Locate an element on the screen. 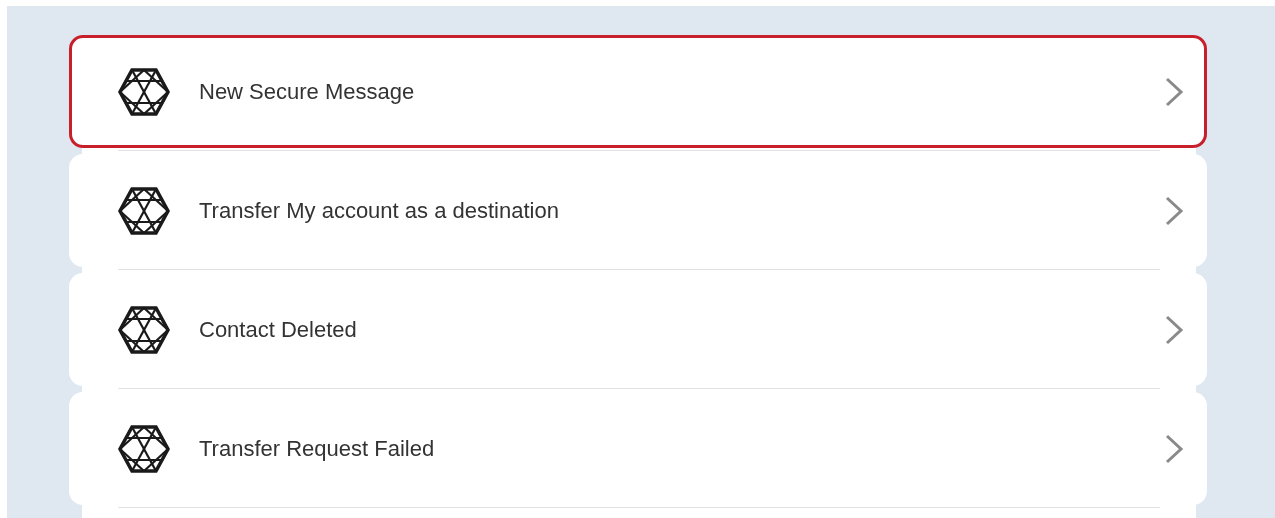 This screenshot has height=518, width=1275. item-label: Transfer Request Failed is located at coordinates (317, 448).